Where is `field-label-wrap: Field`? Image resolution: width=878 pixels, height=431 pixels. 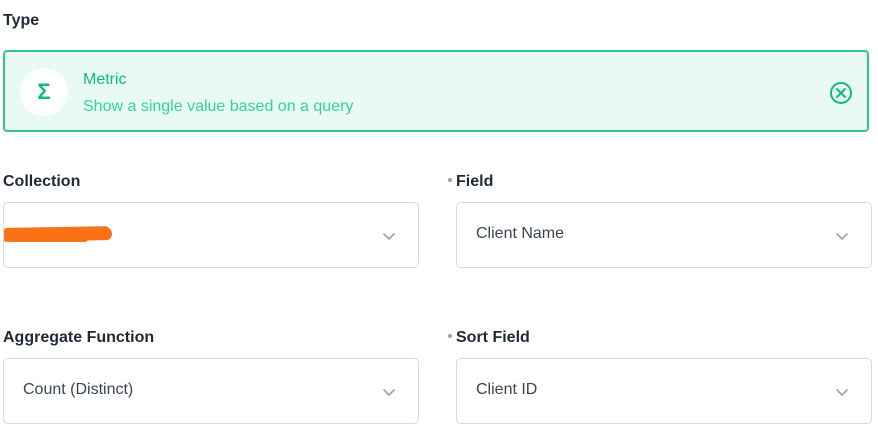
field-label-wrap: Field is located at coordinates (470, 182).